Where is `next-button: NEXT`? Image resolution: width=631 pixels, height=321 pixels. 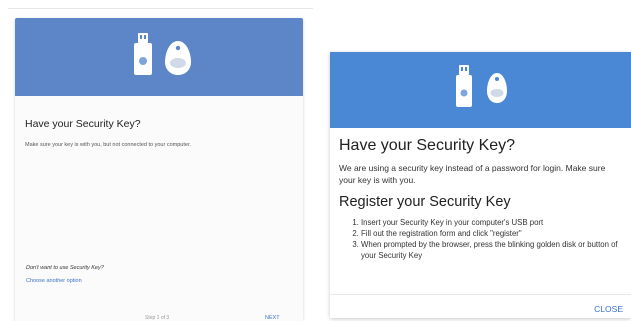
next-button: NEXT is located at coordinates (272, 318).